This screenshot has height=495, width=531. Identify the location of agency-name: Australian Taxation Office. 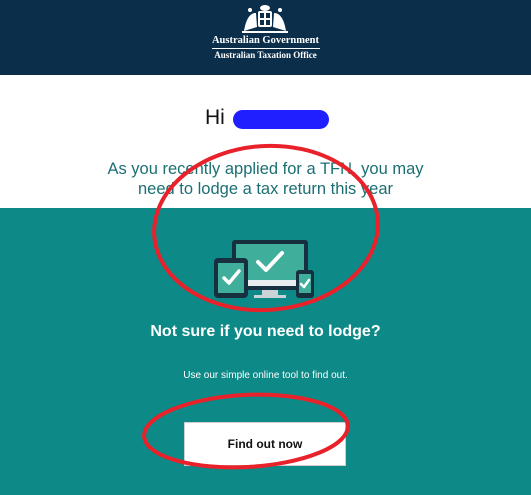
(265, 55).